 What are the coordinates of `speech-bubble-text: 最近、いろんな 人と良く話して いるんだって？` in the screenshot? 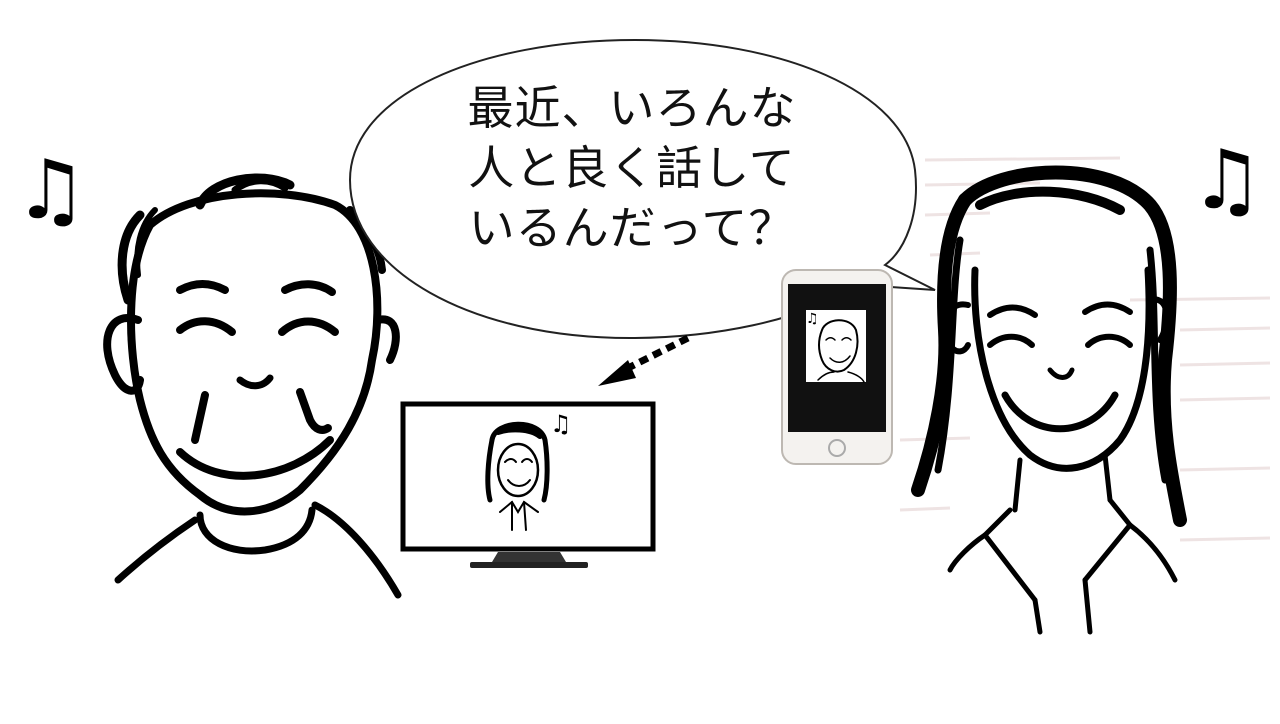 It's located at (632, 168).